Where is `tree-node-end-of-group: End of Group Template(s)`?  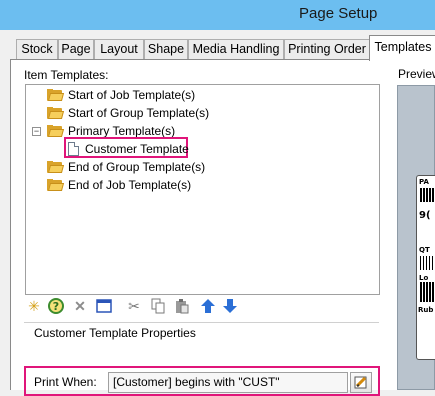 tree-node-end-of-group: End of Group Template(s) is located at coordinates (126, 167).